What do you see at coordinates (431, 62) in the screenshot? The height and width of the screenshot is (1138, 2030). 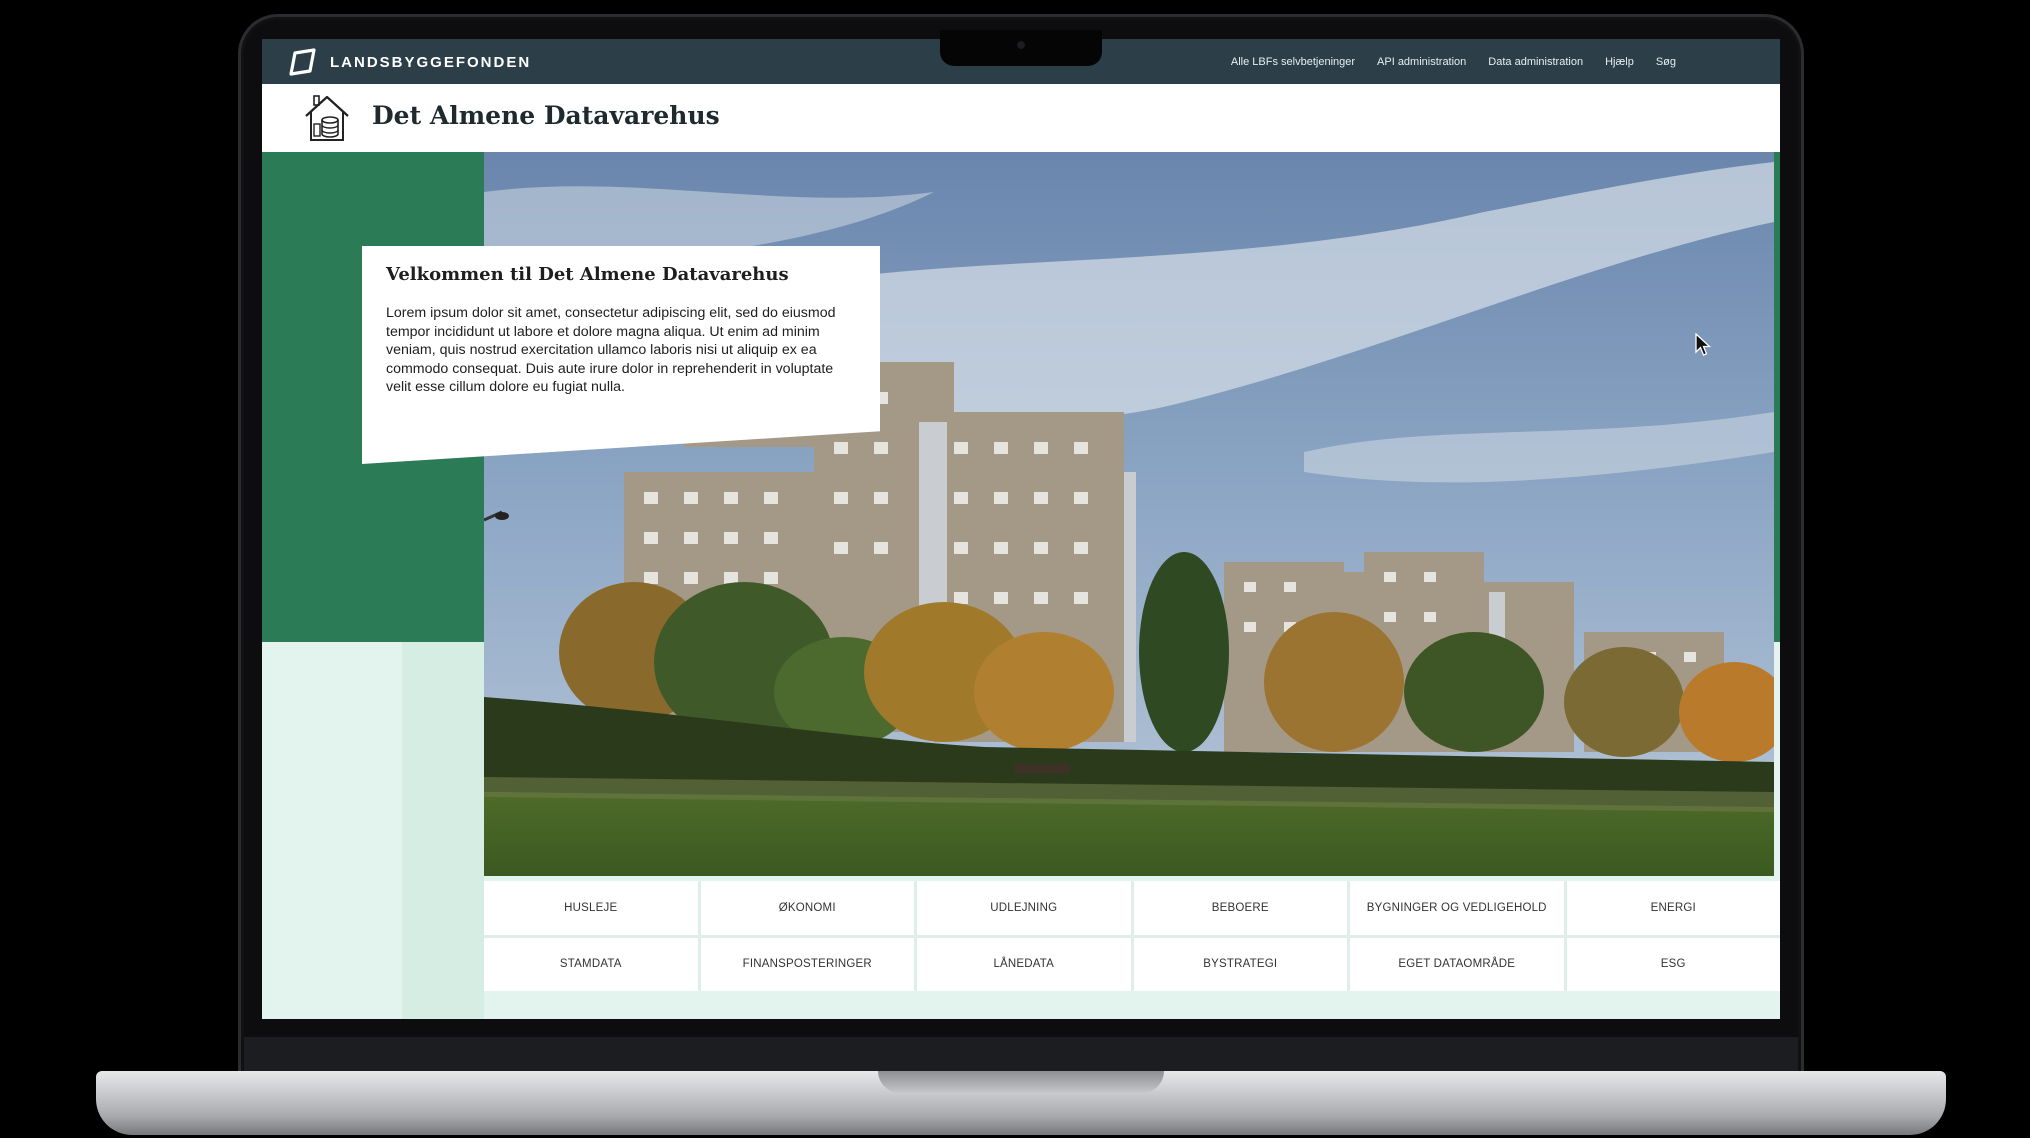 I see `brand-name: LANDSBYGGEFONDEN` at bounding box center [431, 62].